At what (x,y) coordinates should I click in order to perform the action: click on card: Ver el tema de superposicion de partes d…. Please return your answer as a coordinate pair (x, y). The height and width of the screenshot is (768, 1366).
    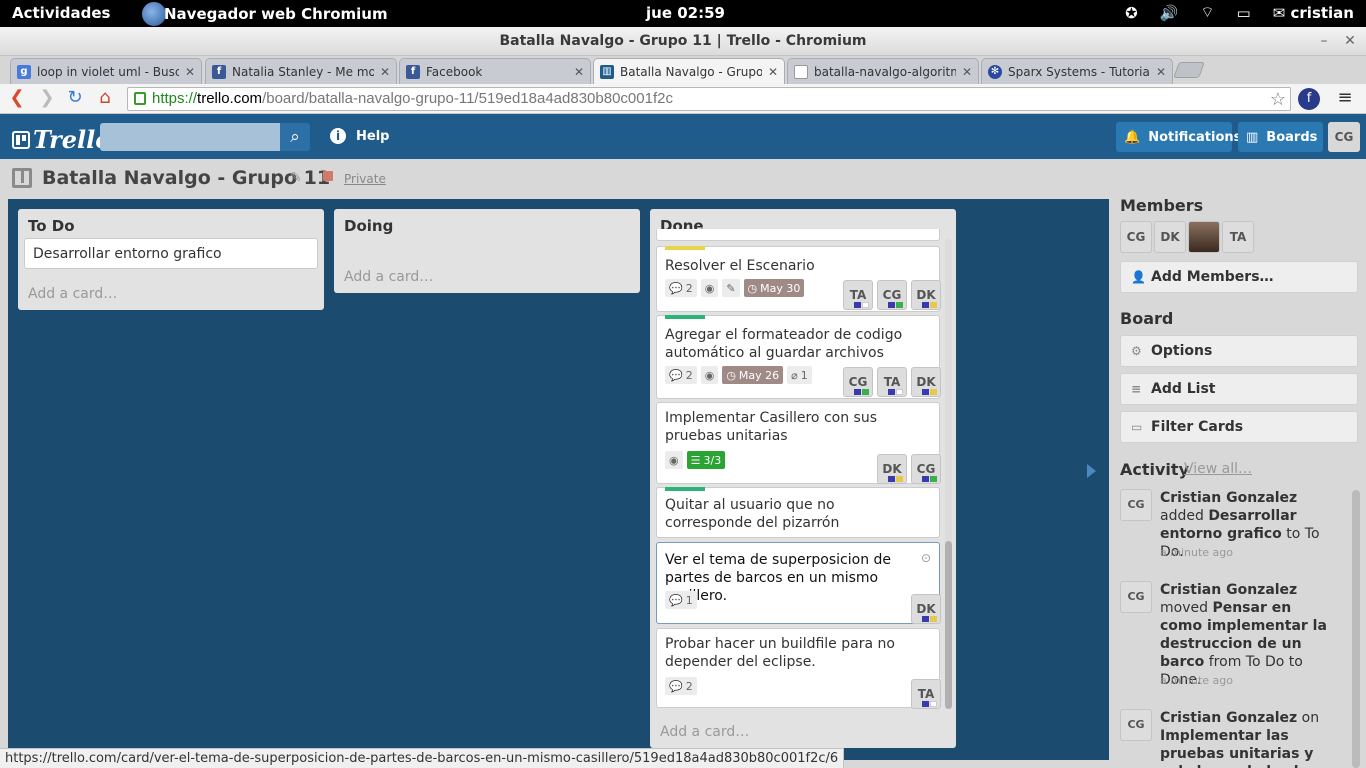
    Looking at the image, I should click on (798, 583).